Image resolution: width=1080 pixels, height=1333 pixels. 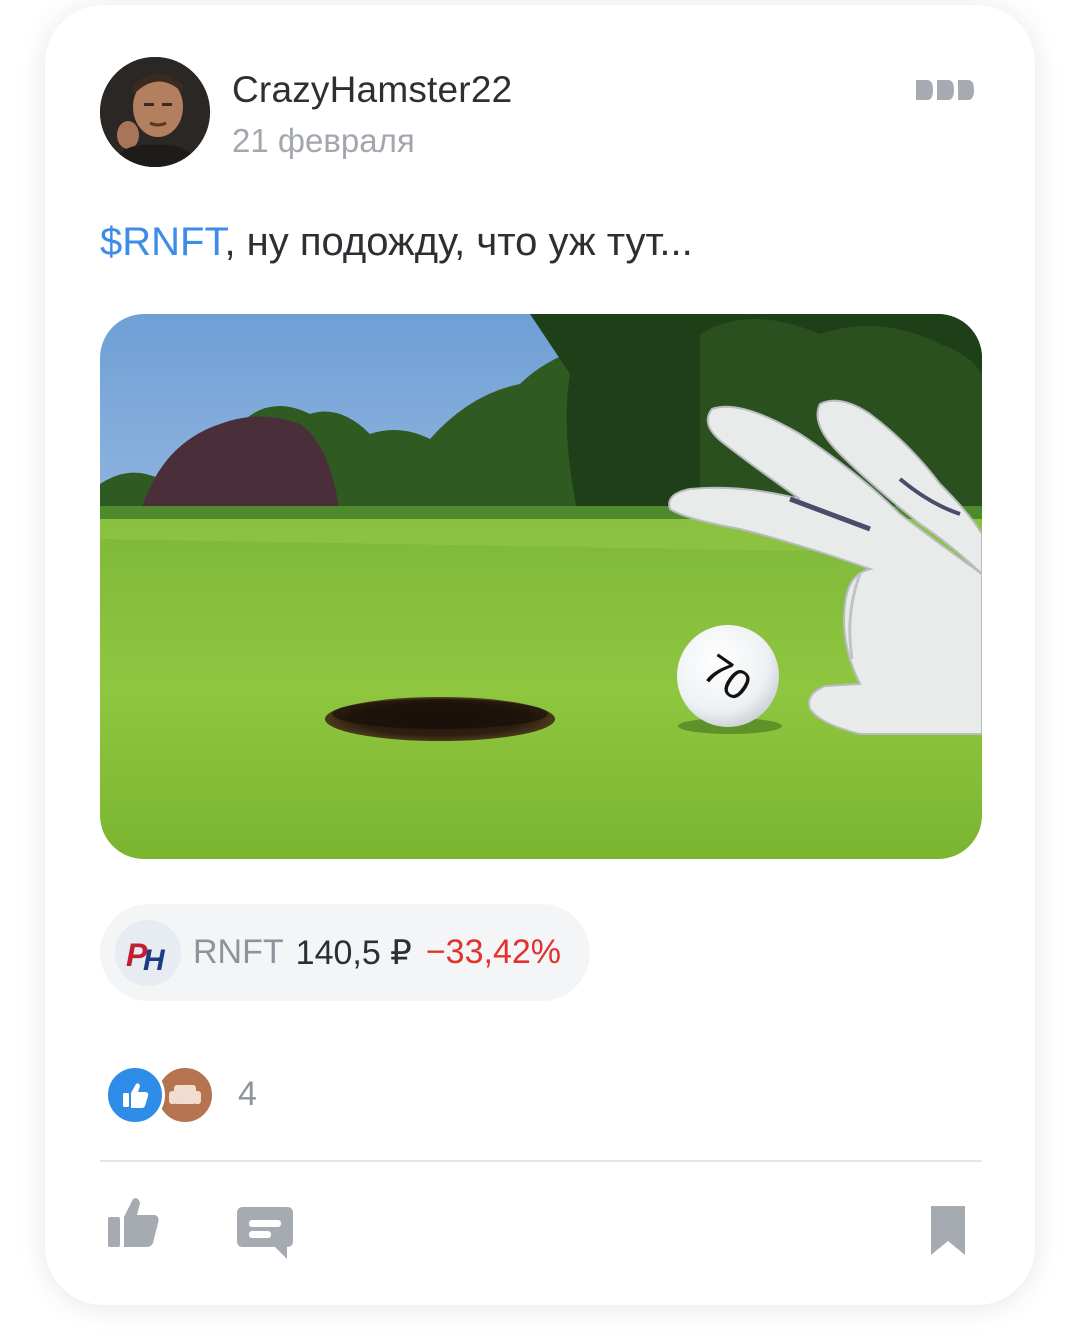 What do you see at coordinates (493, 952) in the screenshot?
I see `quote-change: −33,42%` at bounding box center [493, 952].